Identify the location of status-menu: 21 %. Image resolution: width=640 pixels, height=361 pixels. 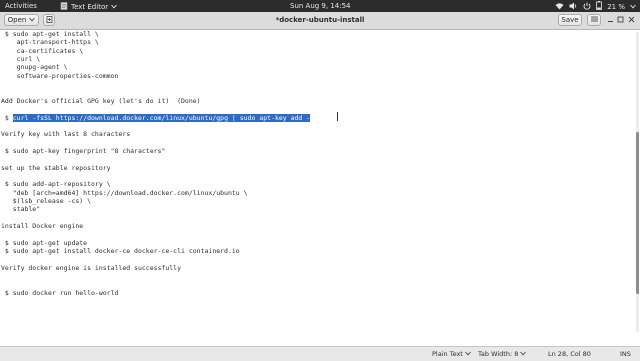
(595, 6).